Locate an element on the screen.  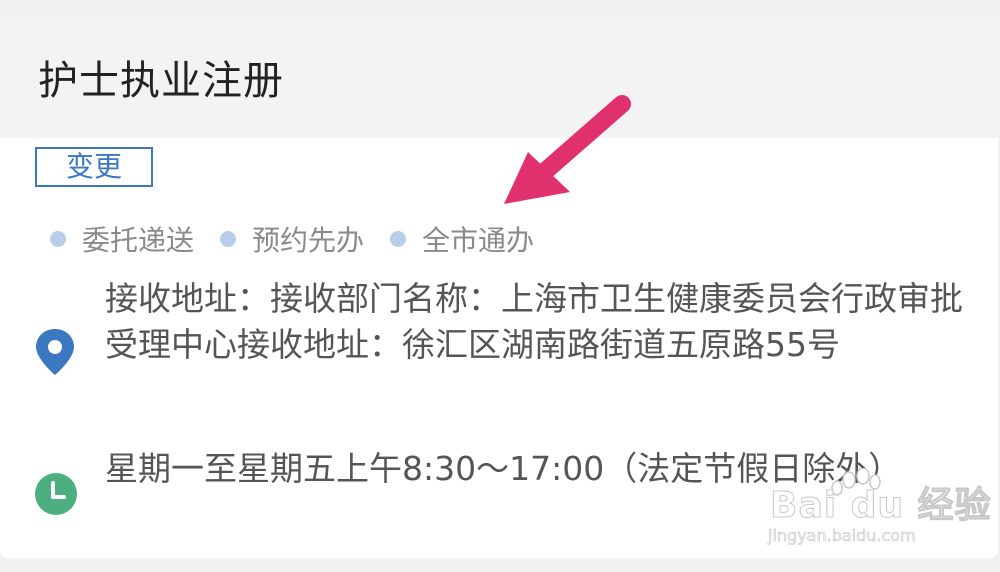
tag-label: 委托递送 is located at coordinates (138, 240).